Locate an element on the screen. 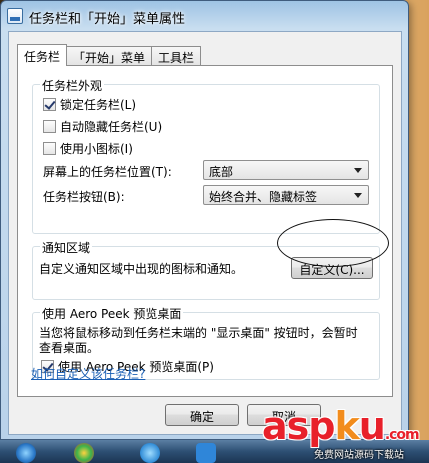 This screenshot has width=429, height=463. buttons-label-row: 任务栏按钮(B): is located at coordinates (84, 196).